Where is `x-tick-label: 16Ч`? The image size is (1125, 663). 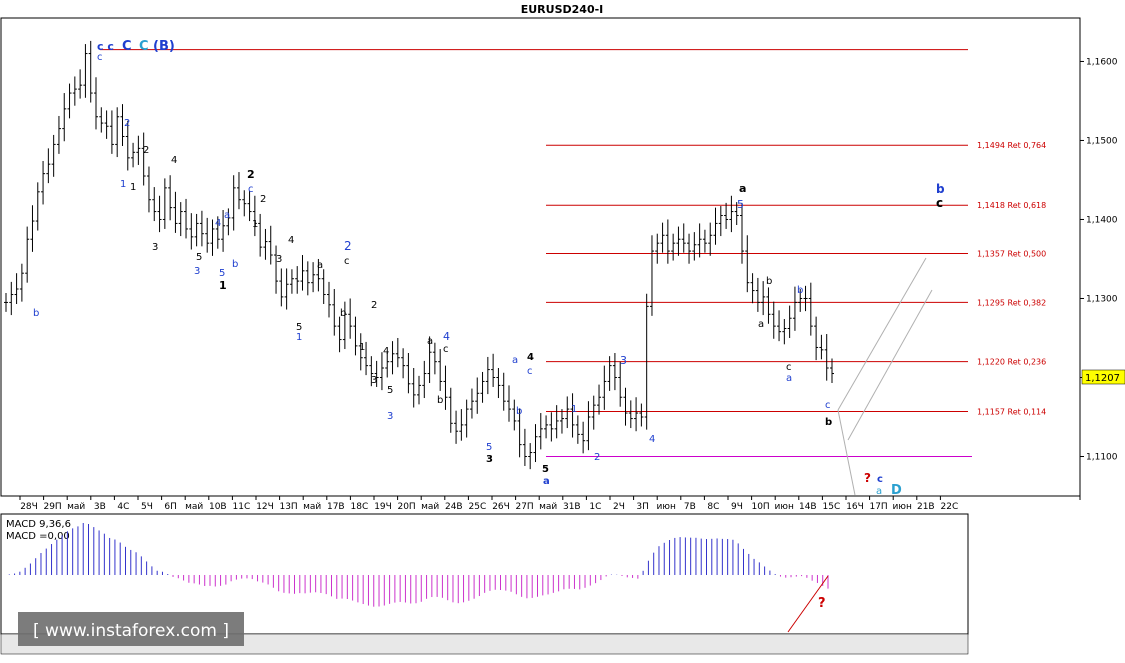 x-tick-label: 16Ч is located at coordinates (855, 507).